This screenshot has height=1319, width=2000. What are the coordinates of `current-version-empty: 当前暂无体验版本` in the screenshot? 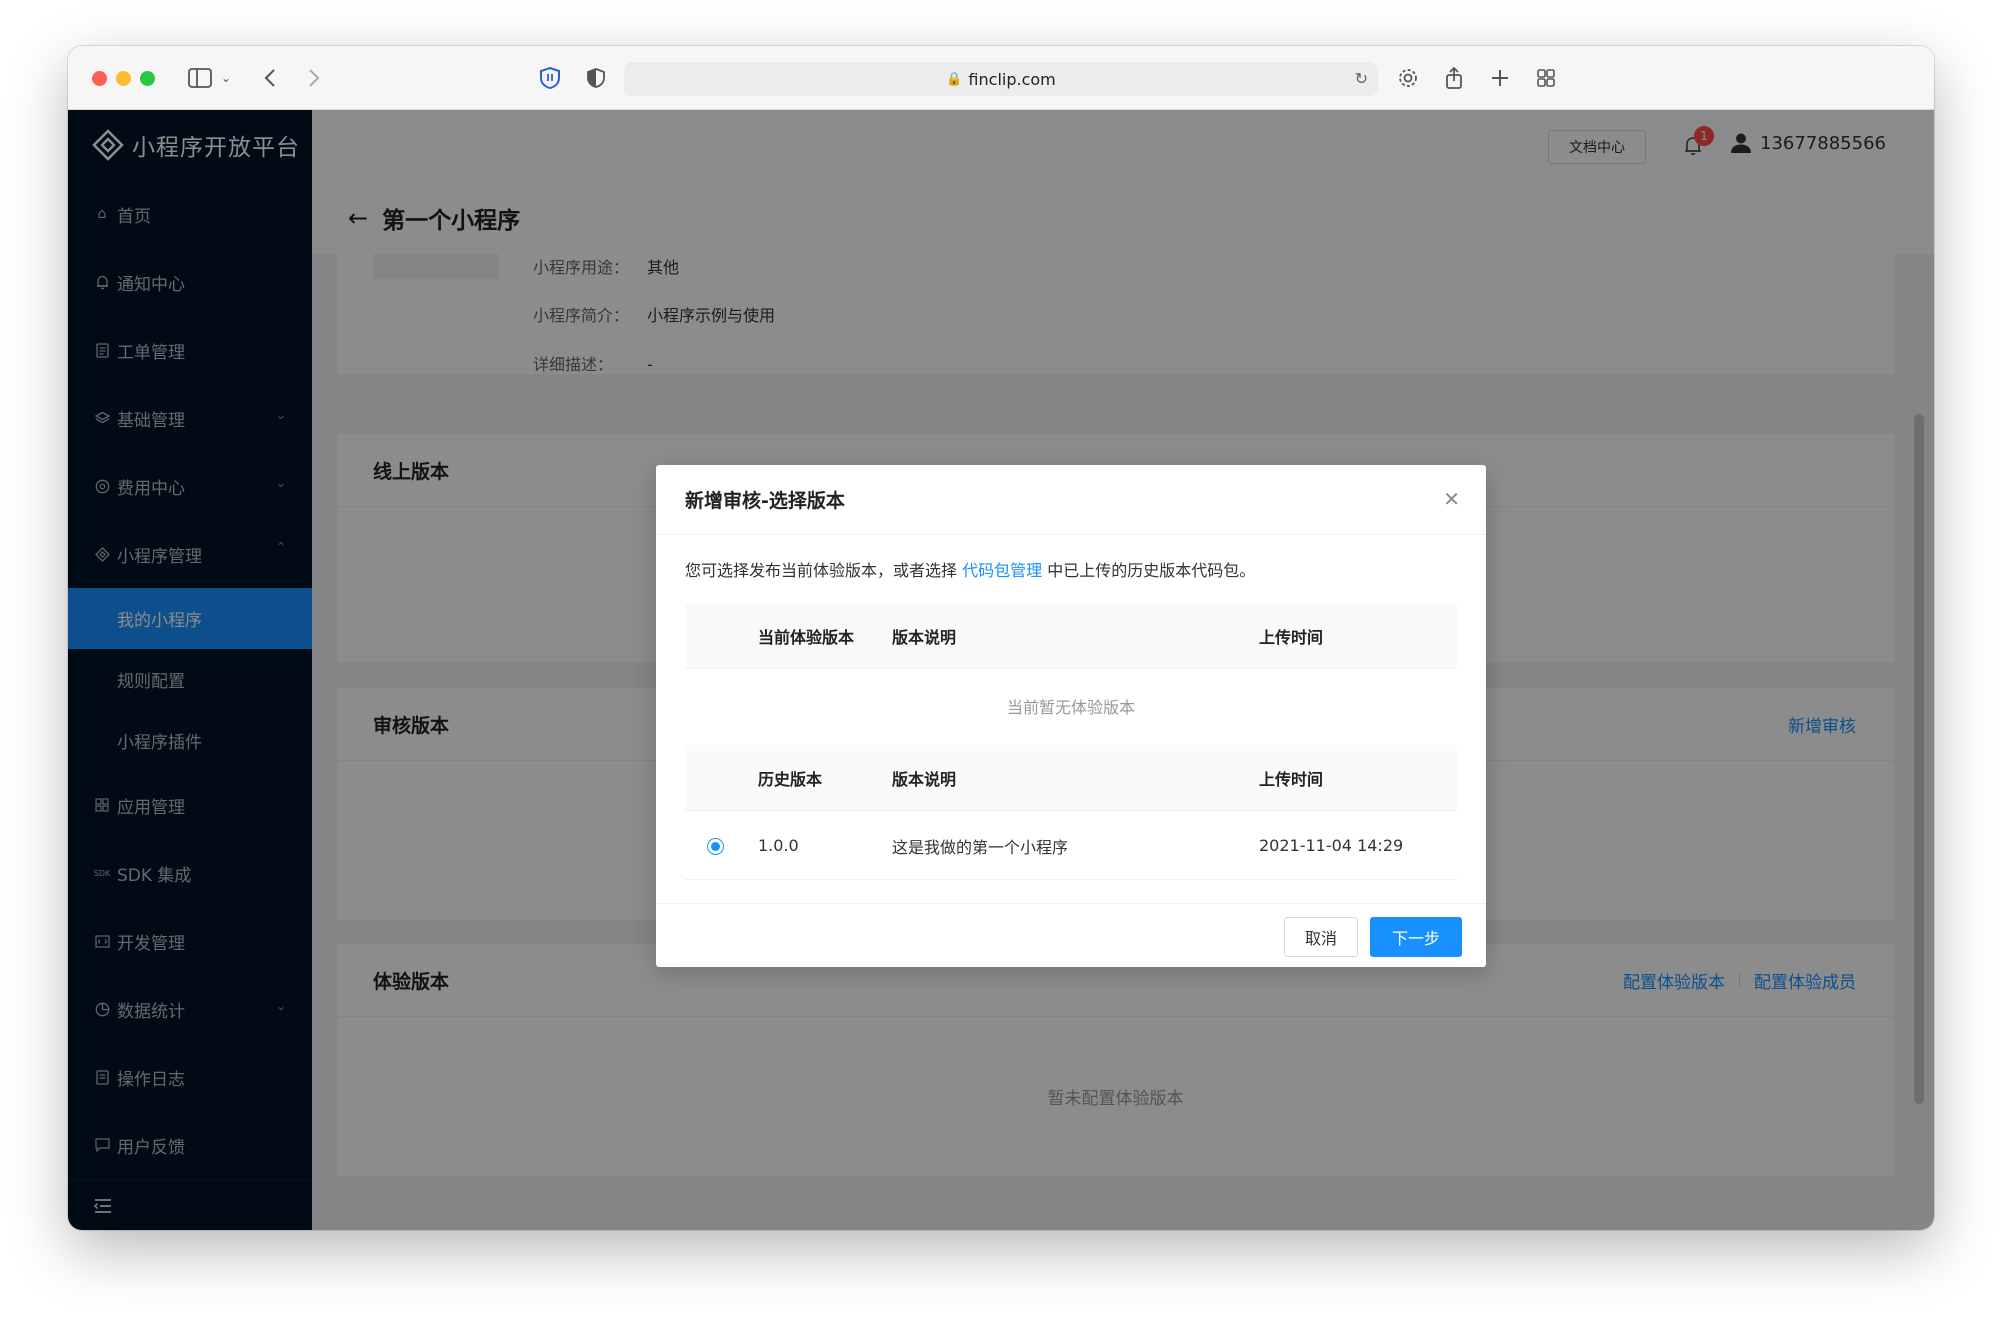 It's located at (1070, 707).